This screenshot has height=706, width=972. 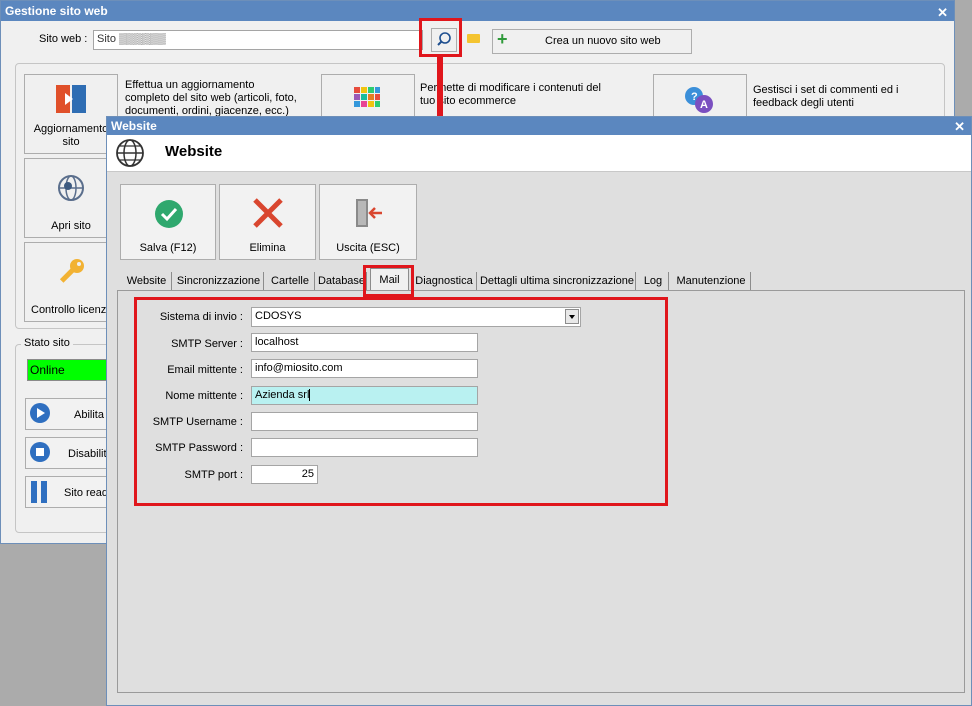 I want to click on update-site-button: Aggiornamento sito, so click(x=71, y=114).